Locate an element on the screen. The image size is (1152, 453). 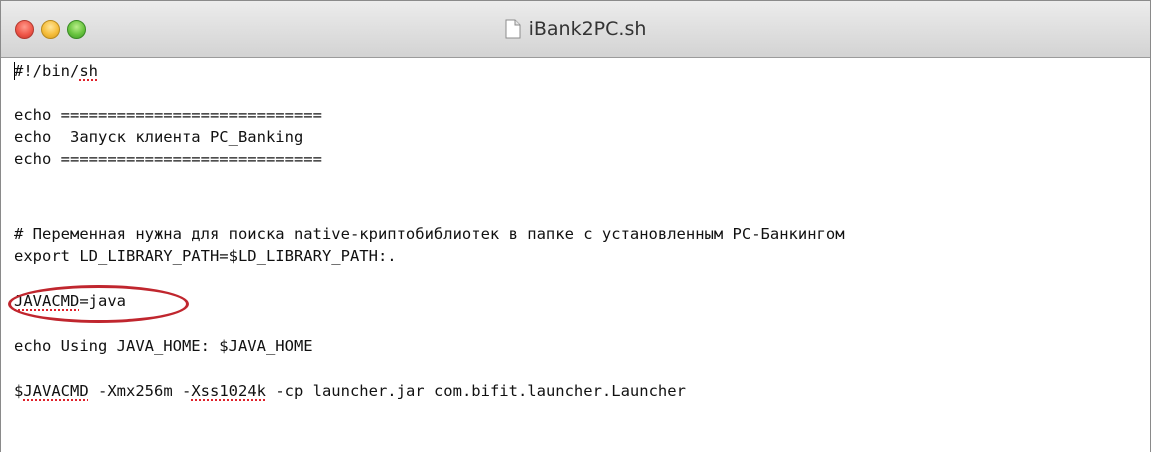
shebang-shell-word: sh is located at coordinates (88, 71).